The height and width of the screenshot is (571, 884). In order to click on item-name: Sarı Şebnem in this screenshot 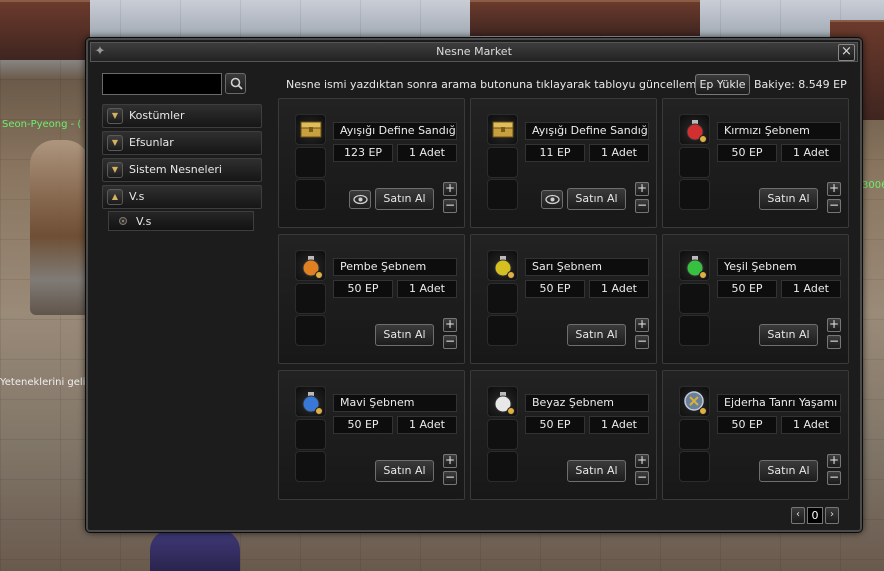, I will do `click(587, 267)`.